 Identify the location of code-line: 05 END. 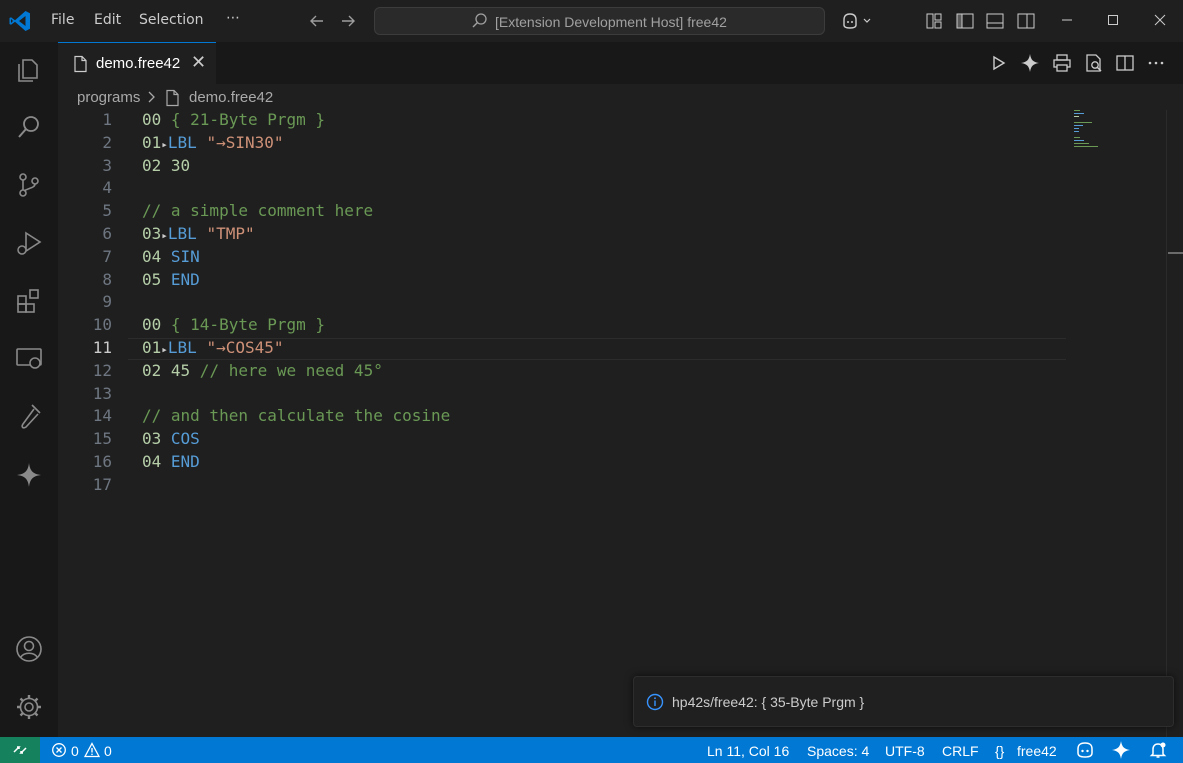
(171, 281).